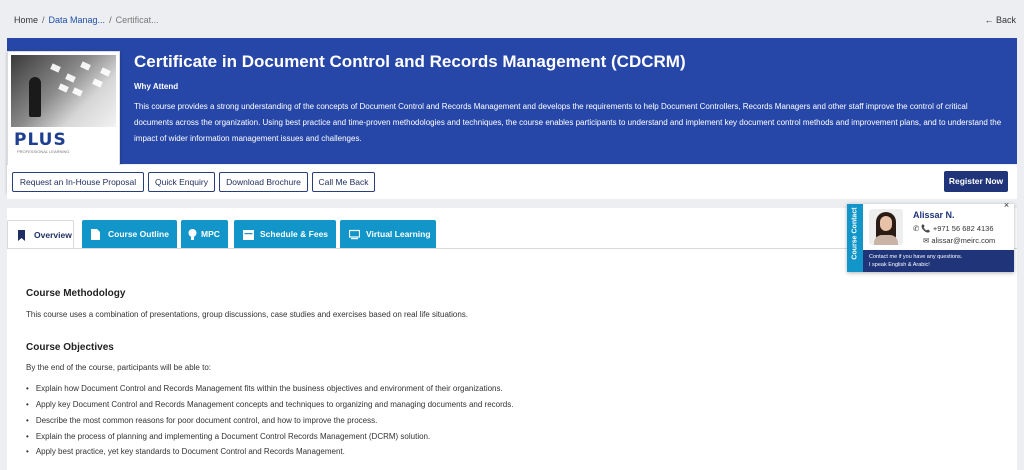  Describe the element at coordinates (70, 347) in the screenshot. I see `objectives-title: Course Objectives` at that location.